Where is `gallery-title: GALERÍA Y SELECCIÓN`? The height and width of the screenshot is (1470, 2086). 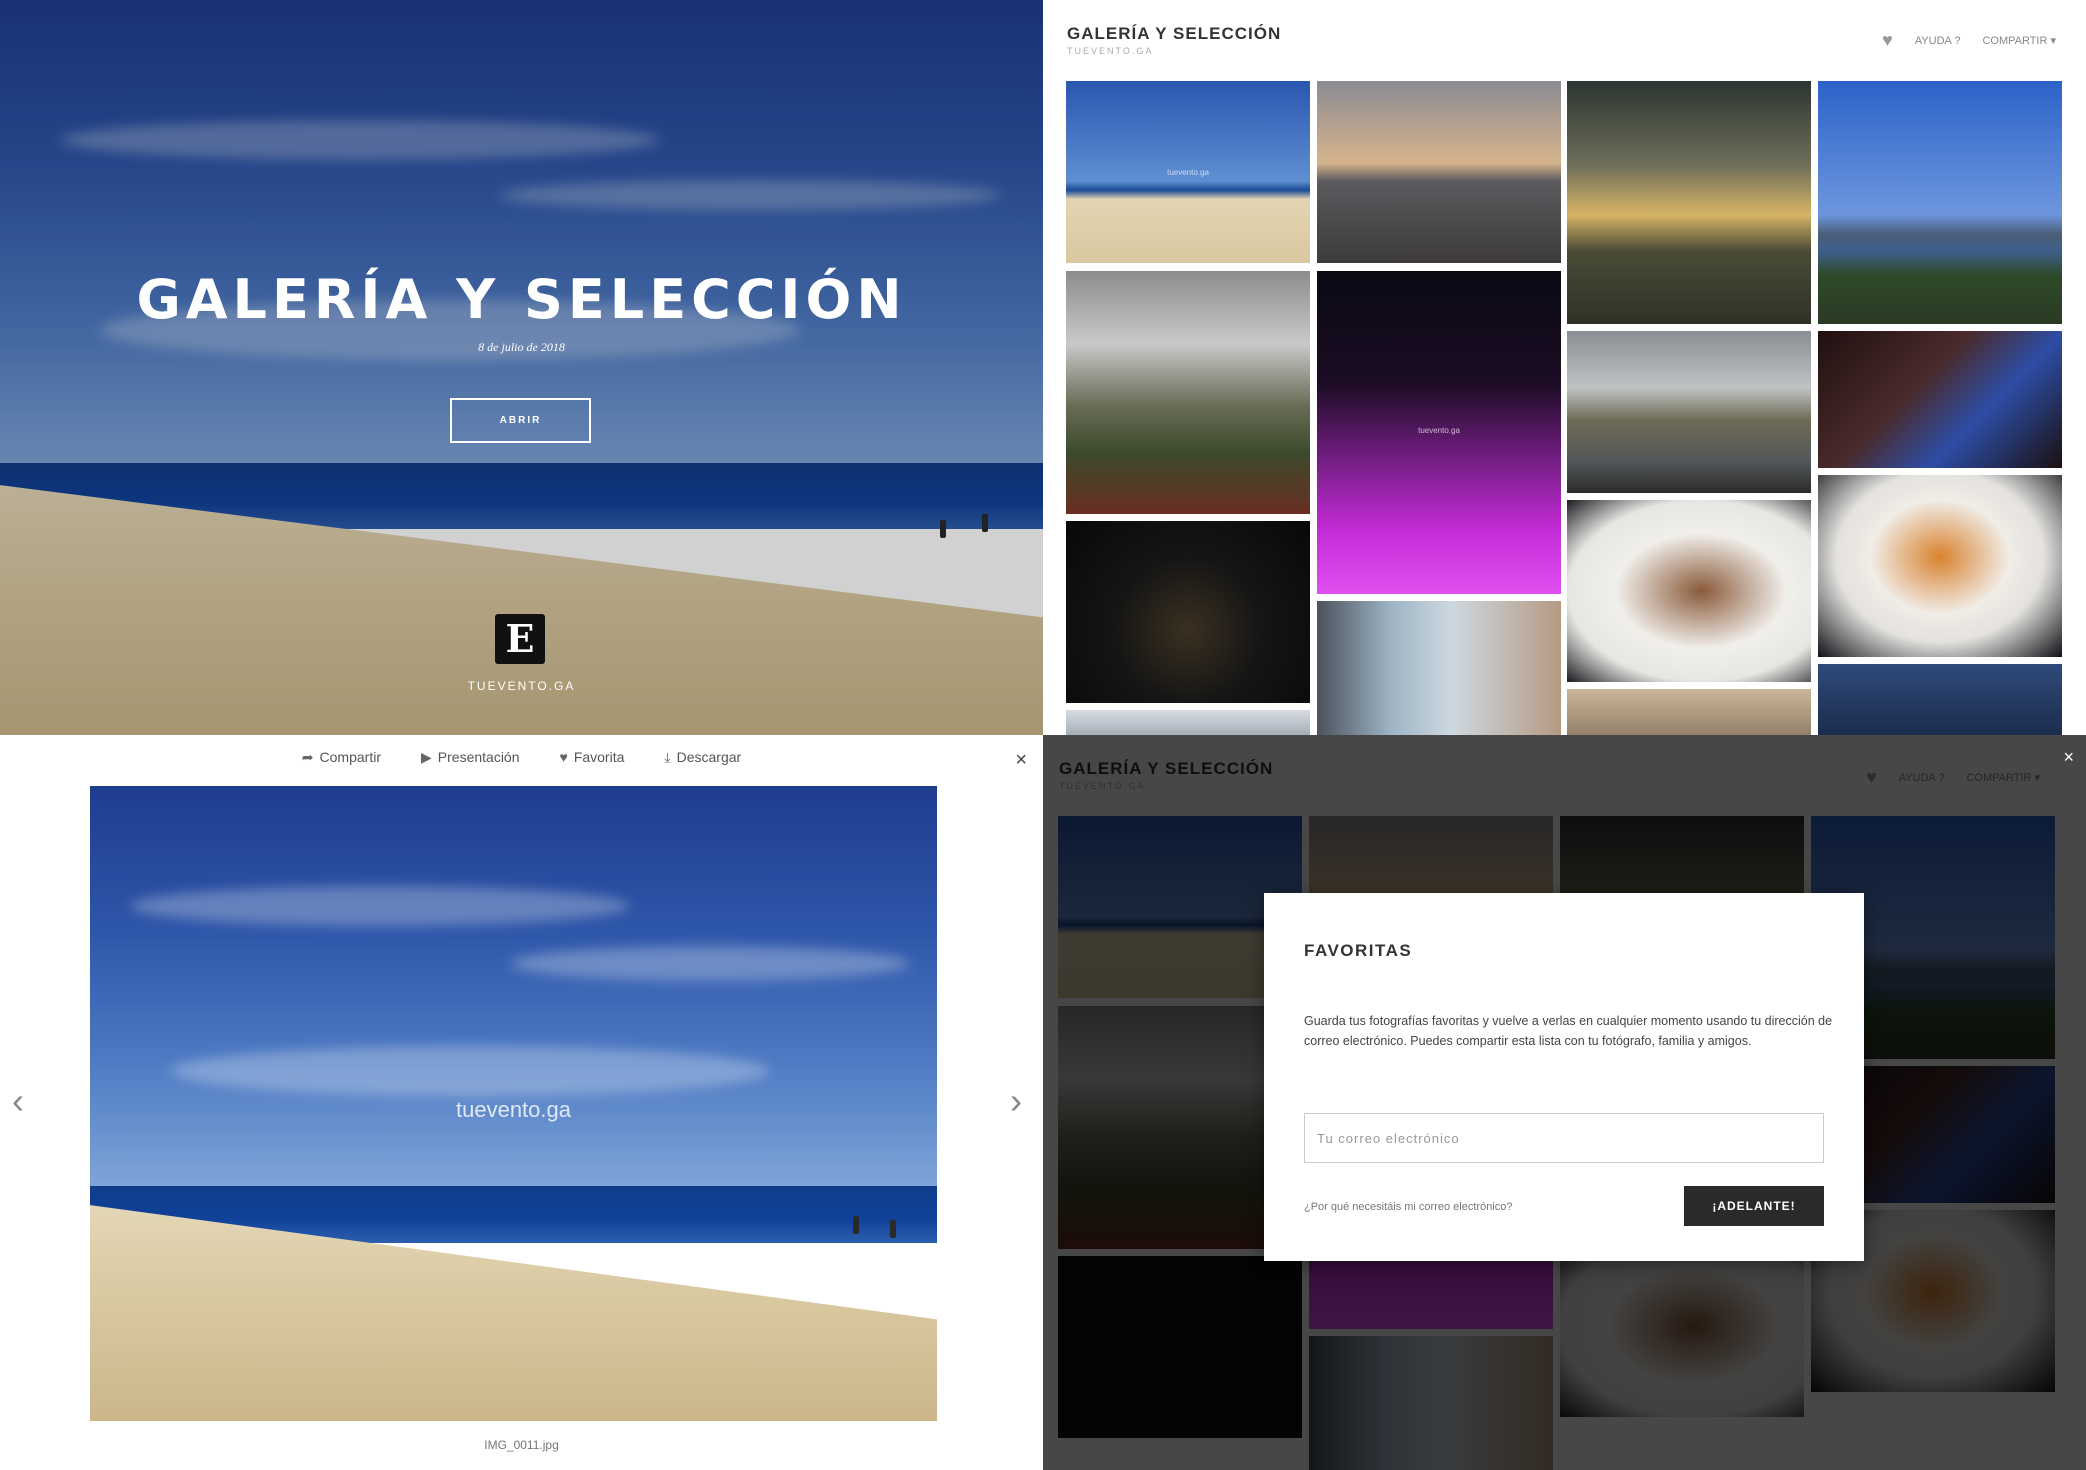 gallery-title: GALERÍA Y SELECCIÓN is located at coordinates (1174, 33).